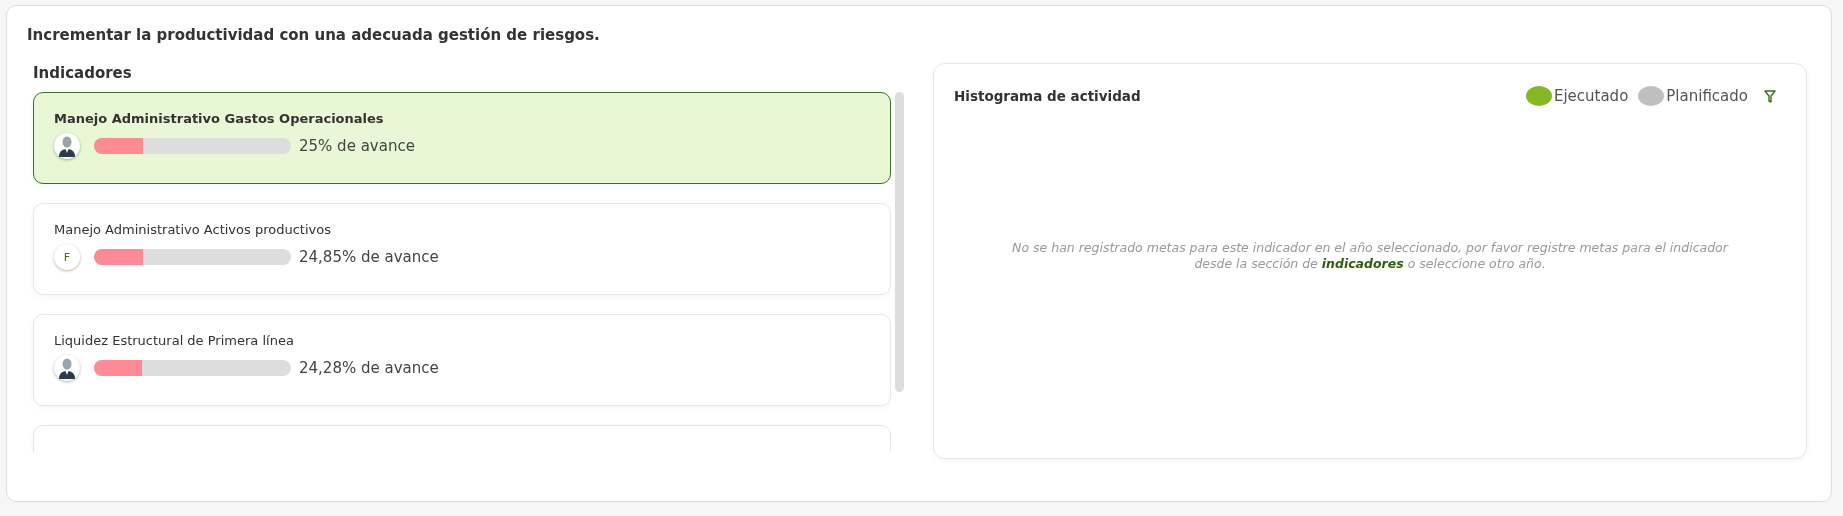 This screenshot has height=516, width=1843. What do you see at coordinates (462, 249) in the screenshot?
I see `indicator-card: Manejo Administrativo Activos productivos F 24,85% de avance` at bounding box center [462, 249].